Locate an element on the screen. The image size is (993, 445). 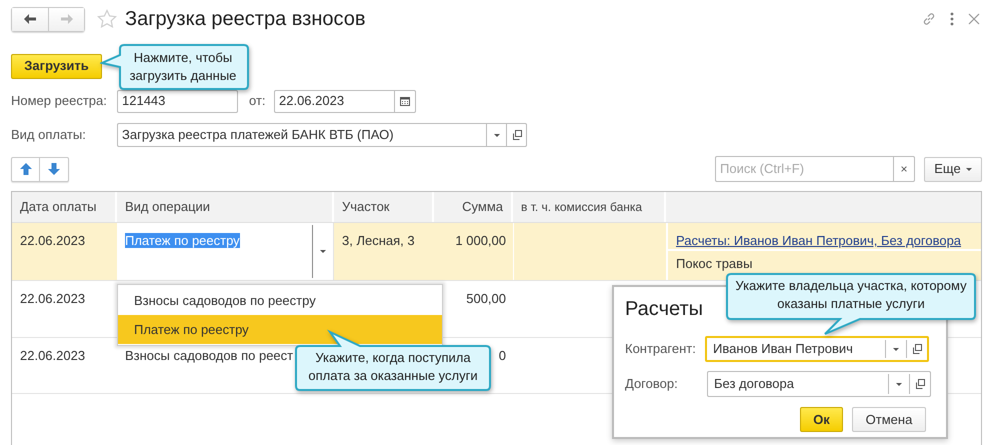
arrow-right-icon is located at coordinates (67, 19).